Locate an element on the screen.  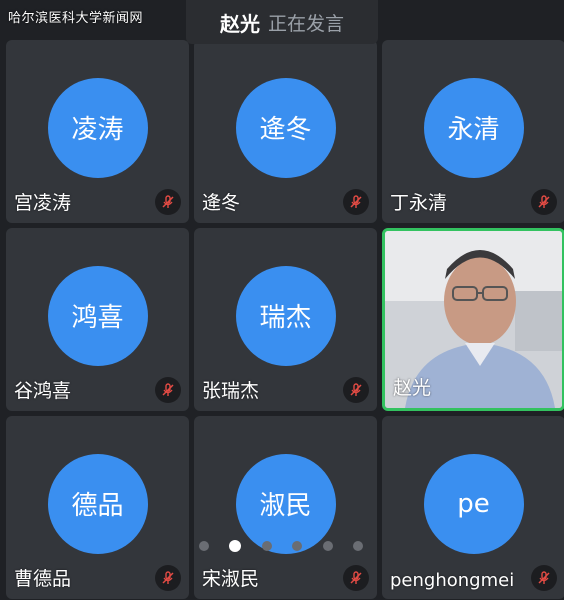
participant-tile: 德品 曹德品 is located at coordinates (97, 507).